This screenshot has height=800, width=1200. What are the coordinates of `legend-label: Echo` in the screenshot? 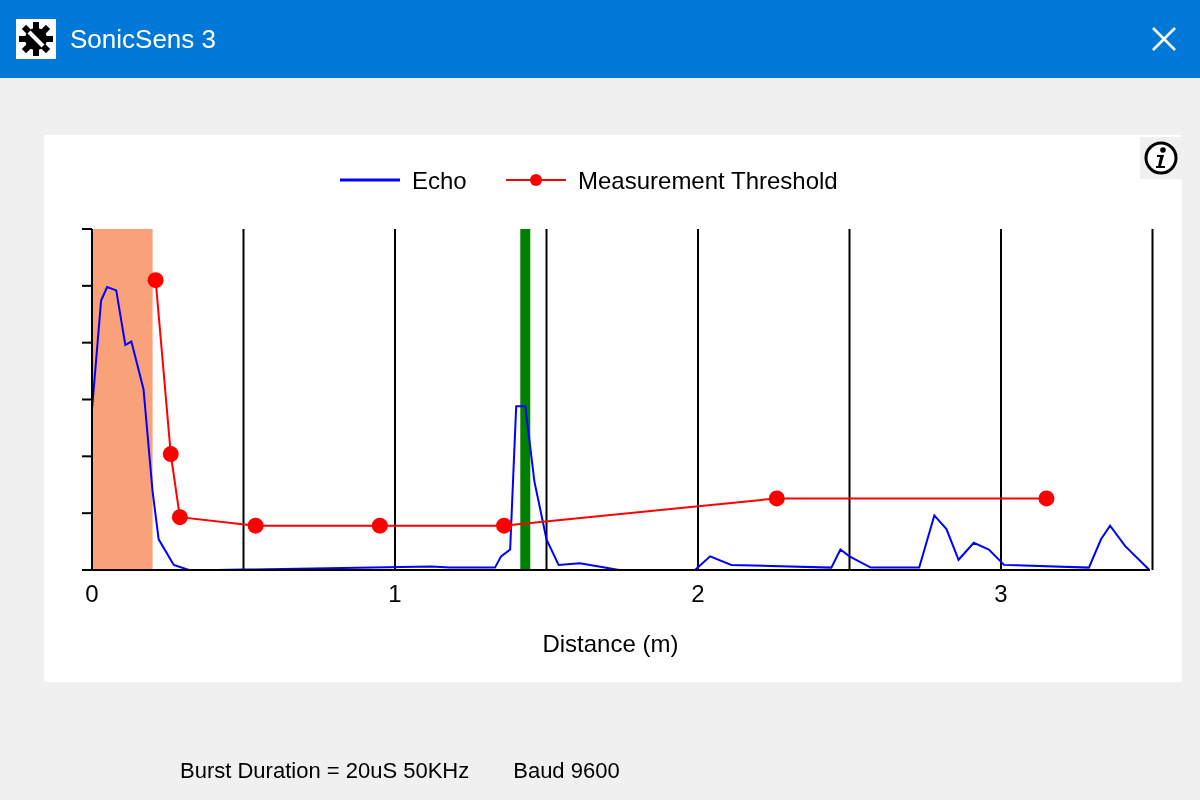 It's located at (439, 180).